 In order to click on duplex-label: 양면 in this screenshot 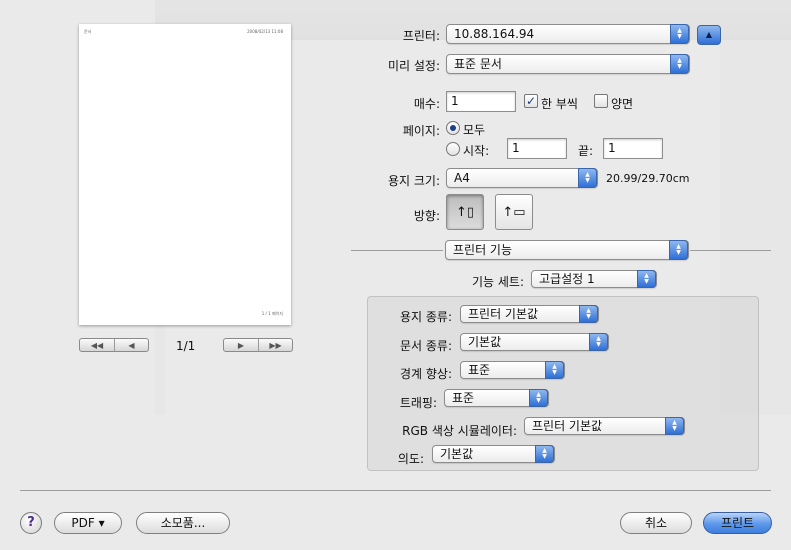, I will do `click(622, 104)`.